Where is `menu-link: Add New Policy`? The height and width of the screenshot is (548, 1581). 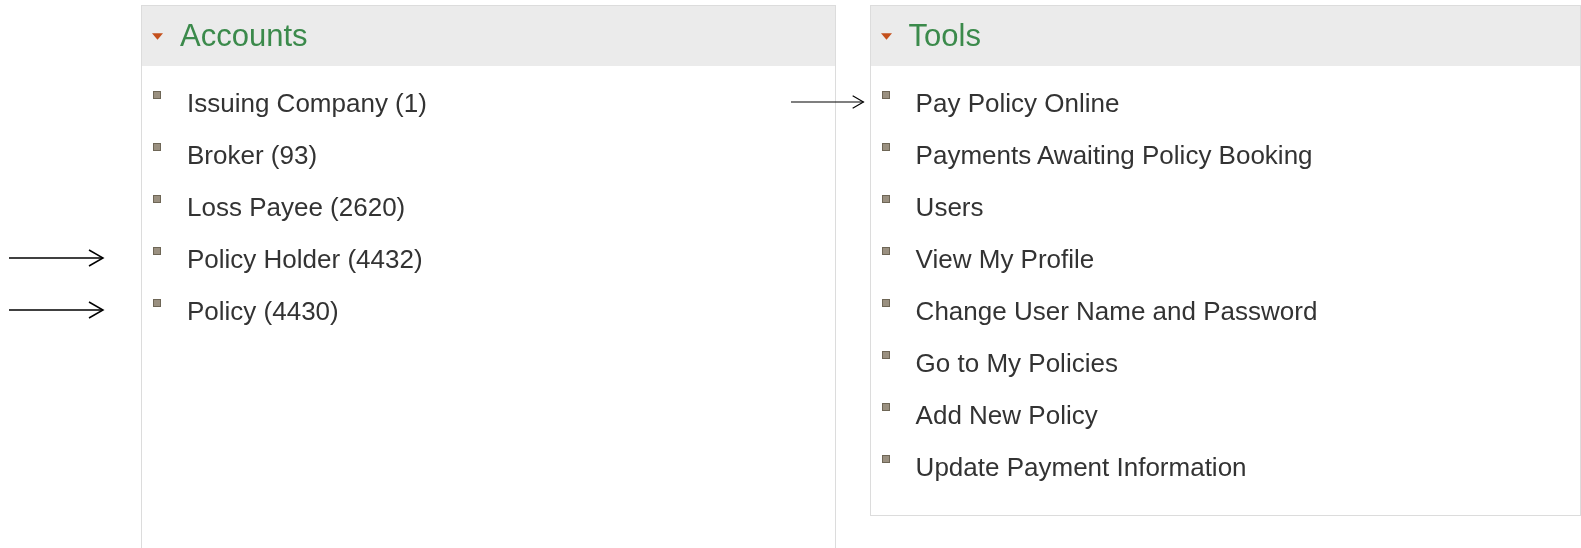
menu-link: Add New Policy is located at coordinates (1006, 415).